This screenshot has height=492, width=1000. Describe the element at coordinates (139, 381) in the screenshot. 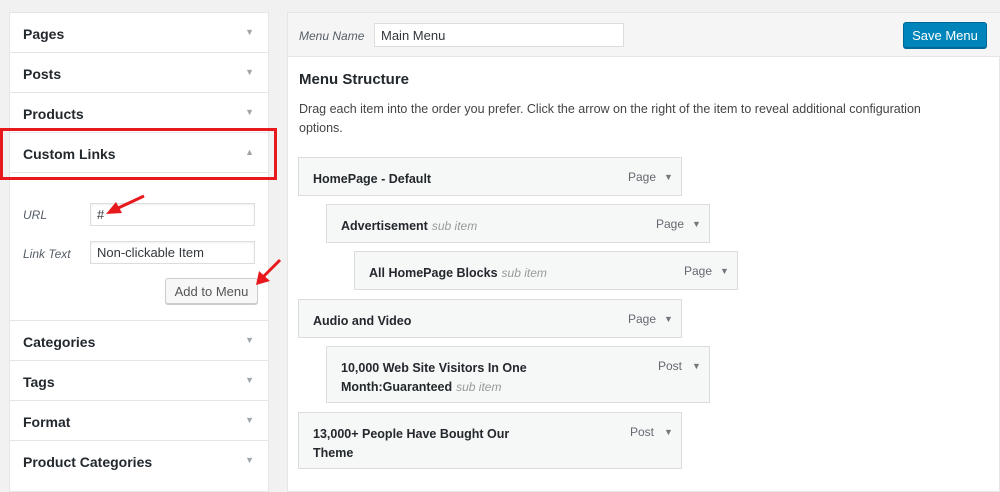

I see `accordion-tags: Tags ▼` at that location.